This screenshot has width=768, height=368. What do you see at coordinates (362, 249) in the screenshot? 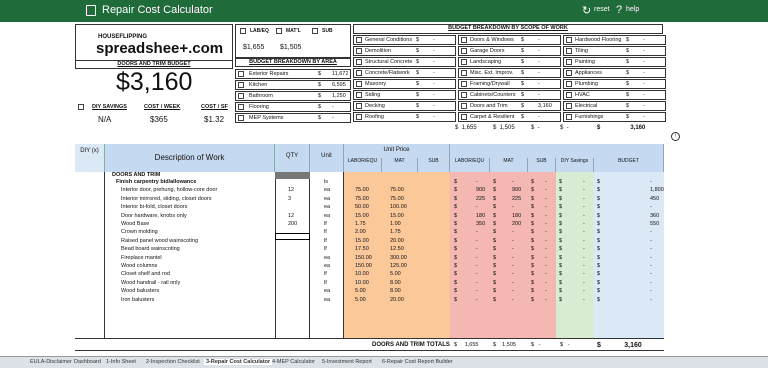
I see `row-labor-price: 17.50` at bounding box center [362, 249].